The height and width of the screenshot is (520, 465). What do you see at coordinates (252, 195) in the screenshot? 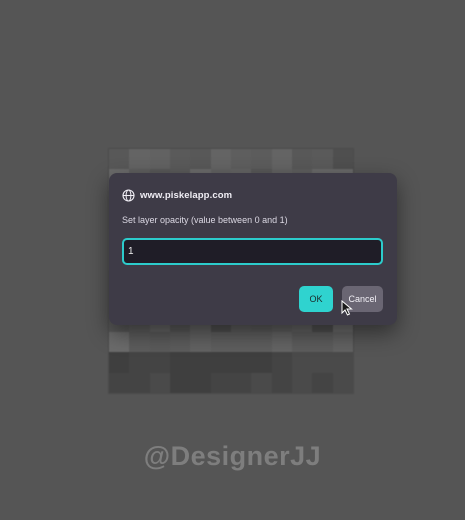
I see `dialog-origin: www.piskelapp.com` at bounding box center [252, 195].